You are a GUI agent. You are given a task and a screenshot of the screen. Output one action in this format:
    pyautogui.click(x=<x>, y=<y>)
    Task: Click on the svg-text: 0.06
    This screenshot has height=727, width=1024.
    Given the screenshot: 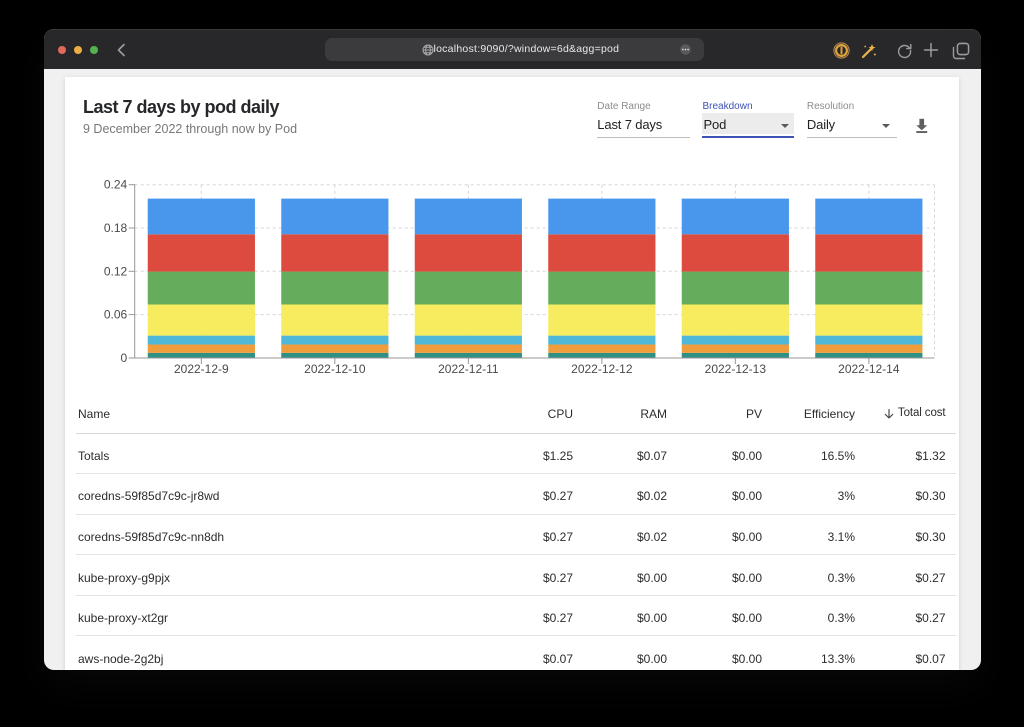 What is the action you would take?
    pyautogui.click(x=116, y=315)
    